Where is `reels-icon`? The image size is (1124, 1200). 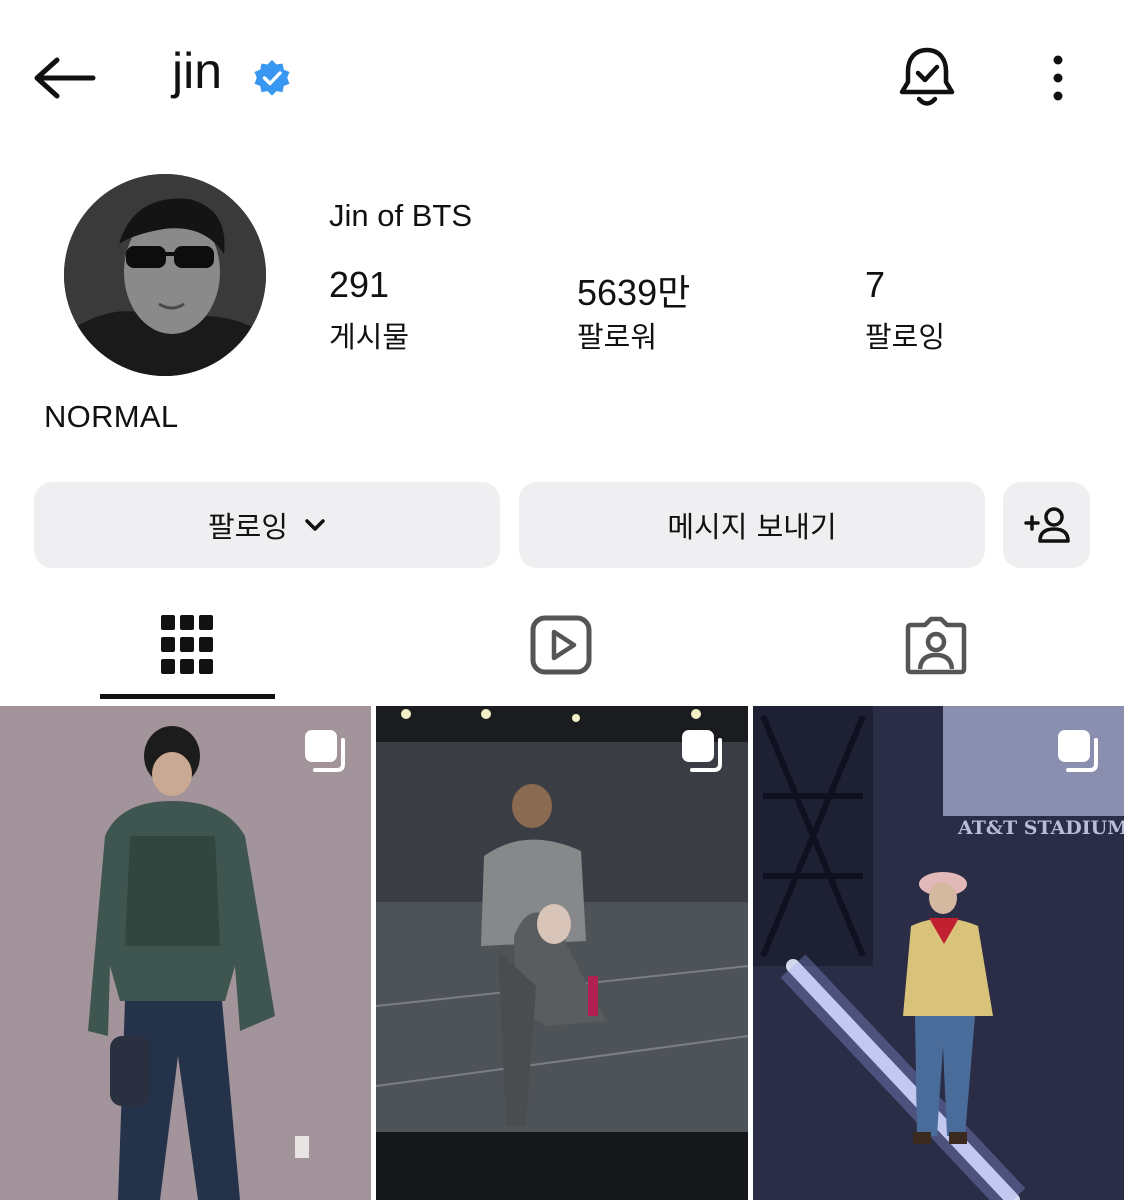 reels-icon is located at coordinates (561, 645).